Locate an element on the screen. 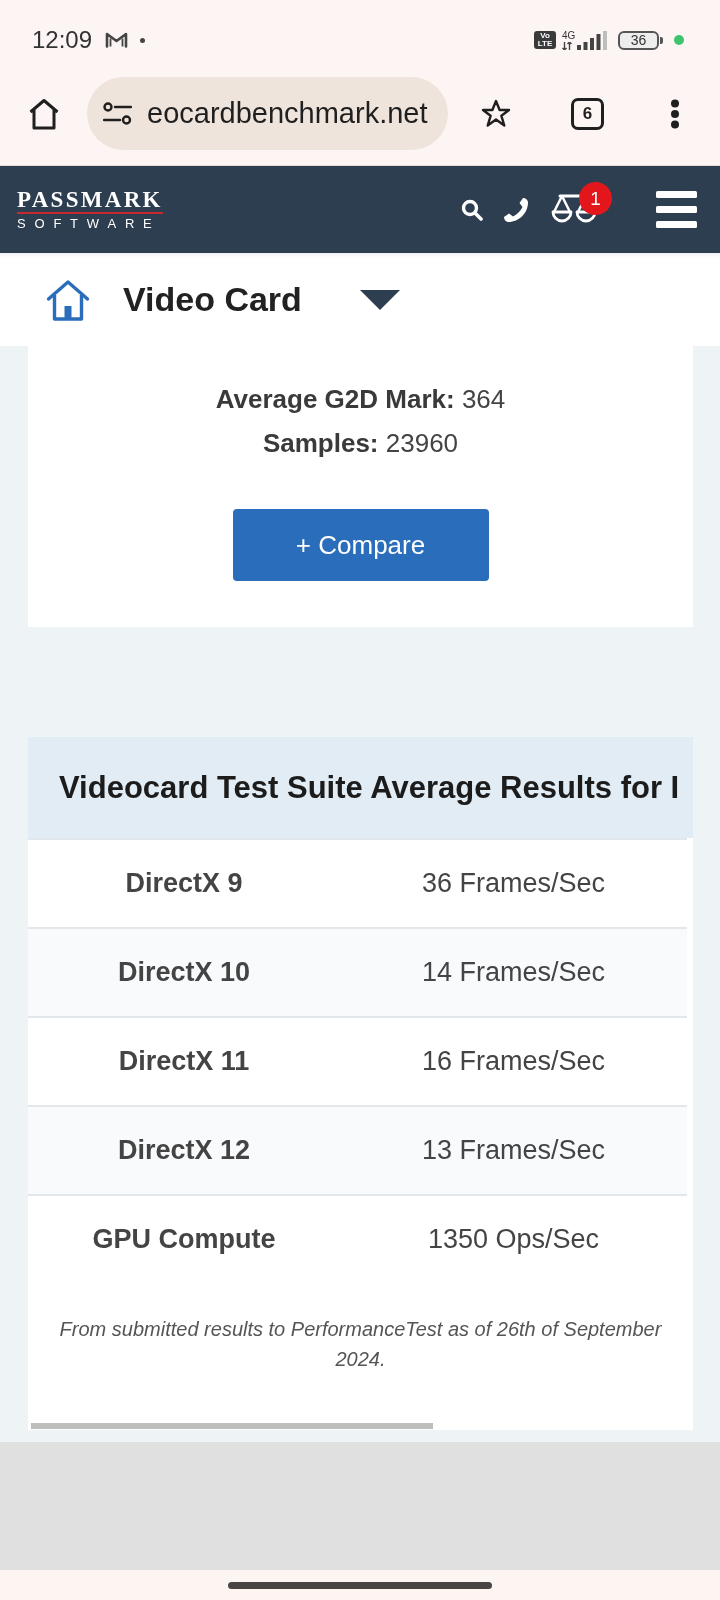 The image size is (720, 1600). gesture-handle is located at coordinates (360, 1585).